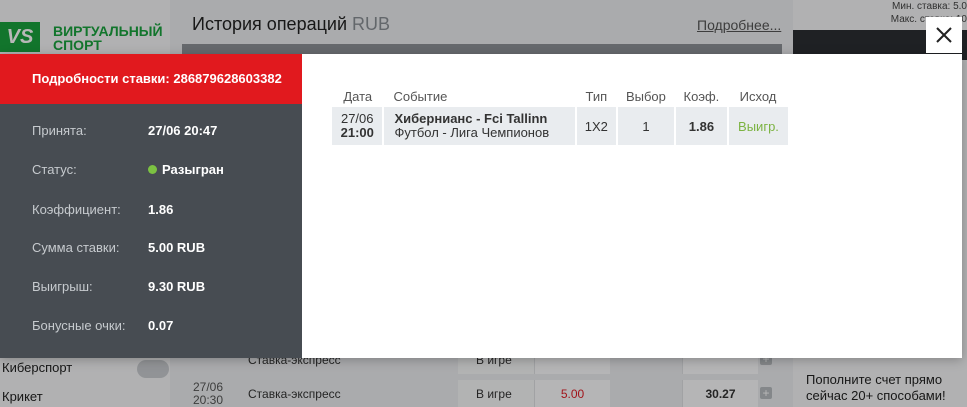 Image resolution: width=967 pixels, height=407 pixels. What do you see at coordinates (596, 96) in the screenshot?
I see `col-type: Тип` at bounding box center [596, 96].